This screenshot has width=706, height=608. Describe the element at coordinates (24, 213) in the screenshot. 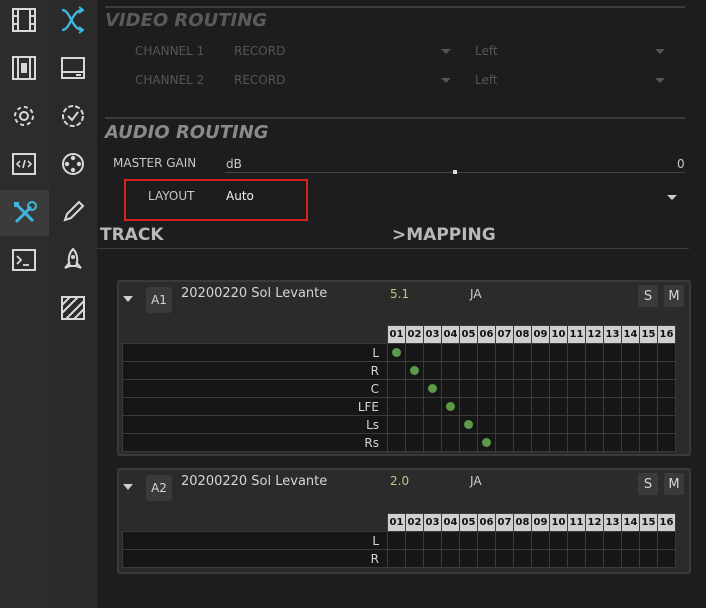

I see `tools-icon` at that location.